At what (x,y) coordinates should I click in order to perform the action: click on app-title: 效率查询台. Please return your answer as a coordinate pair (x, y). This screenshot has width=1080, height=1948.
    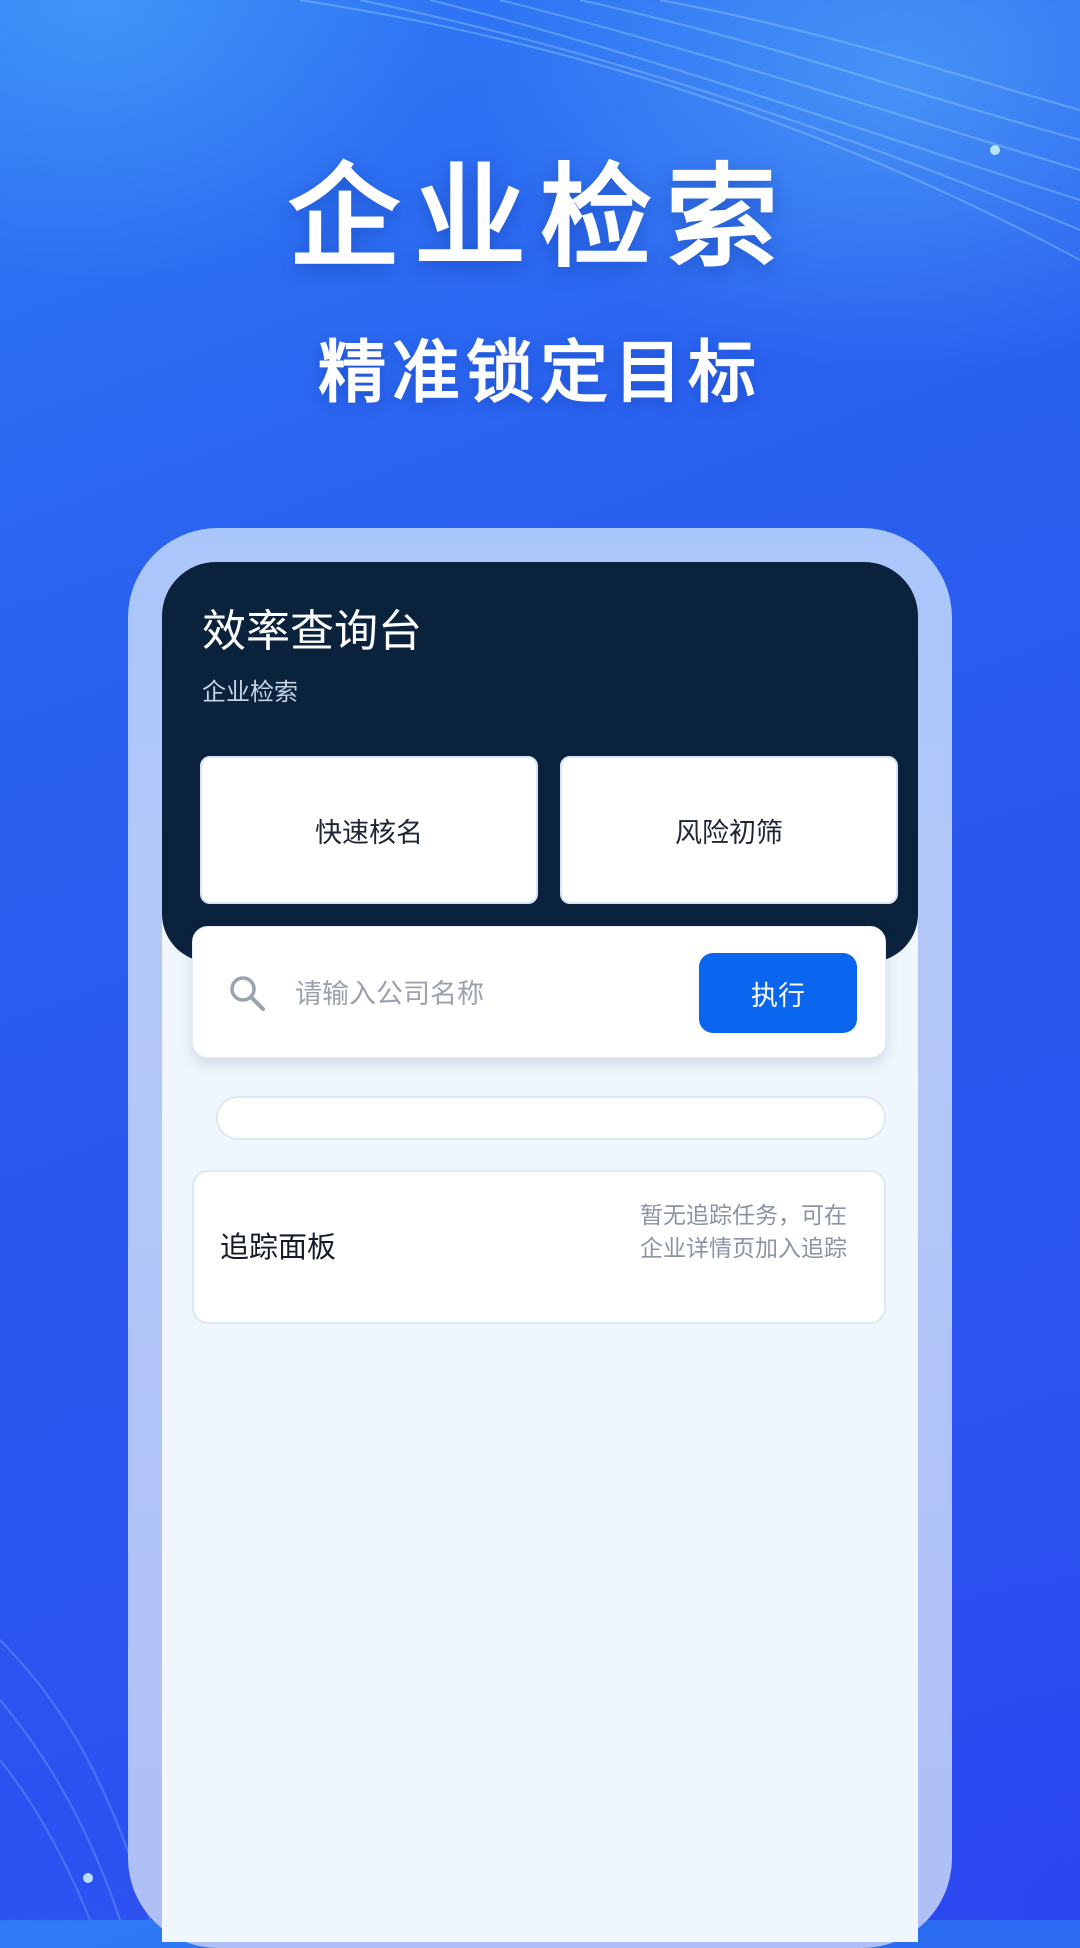
    Looking at the image, I should click on (312, 631).